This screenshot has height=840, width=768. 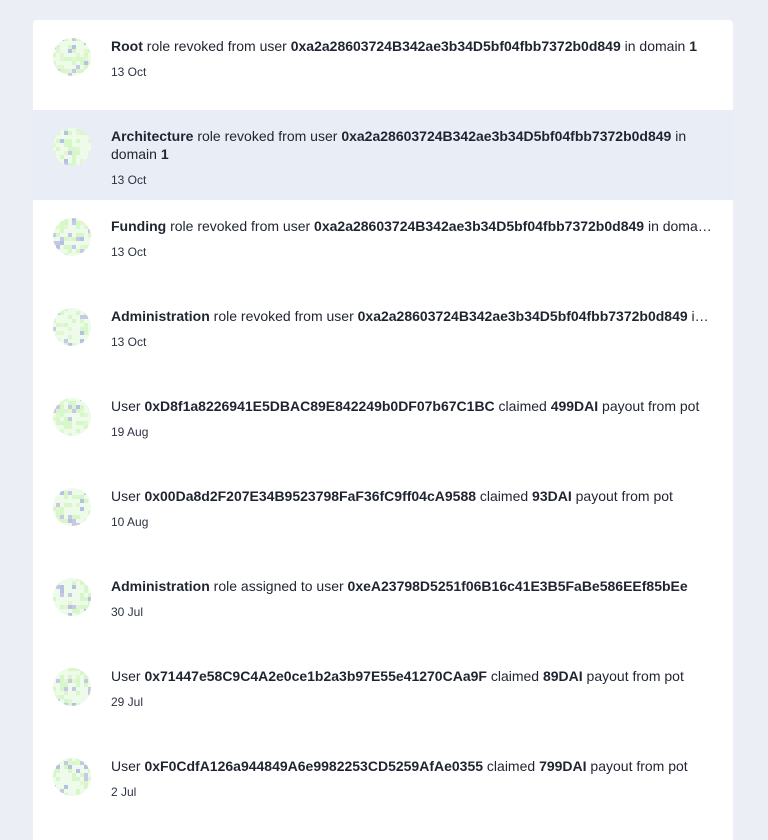 What do you see at coordinates (279, 586) in the screenshot?
I see `event-text-segment: role assigned to user` at bounding box center [279, 586].